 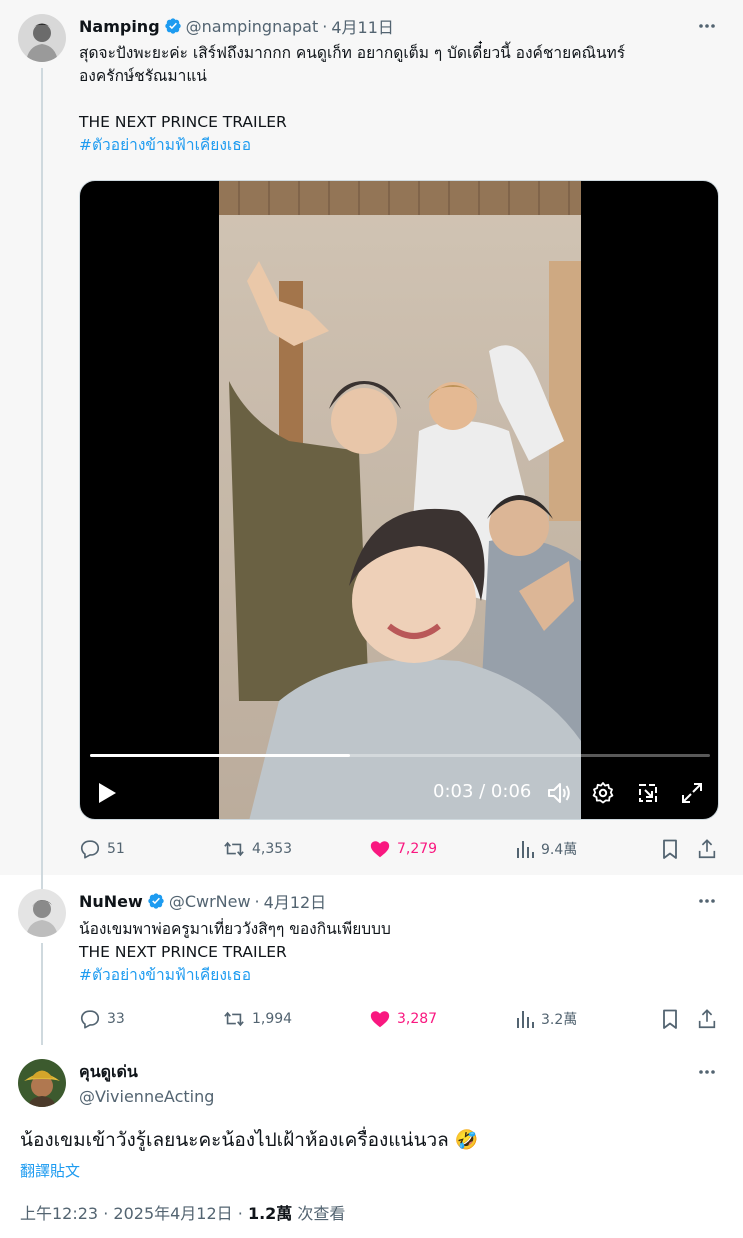 I want to click on post-date: 2025年4月12日, so click(x=172, y=1213).